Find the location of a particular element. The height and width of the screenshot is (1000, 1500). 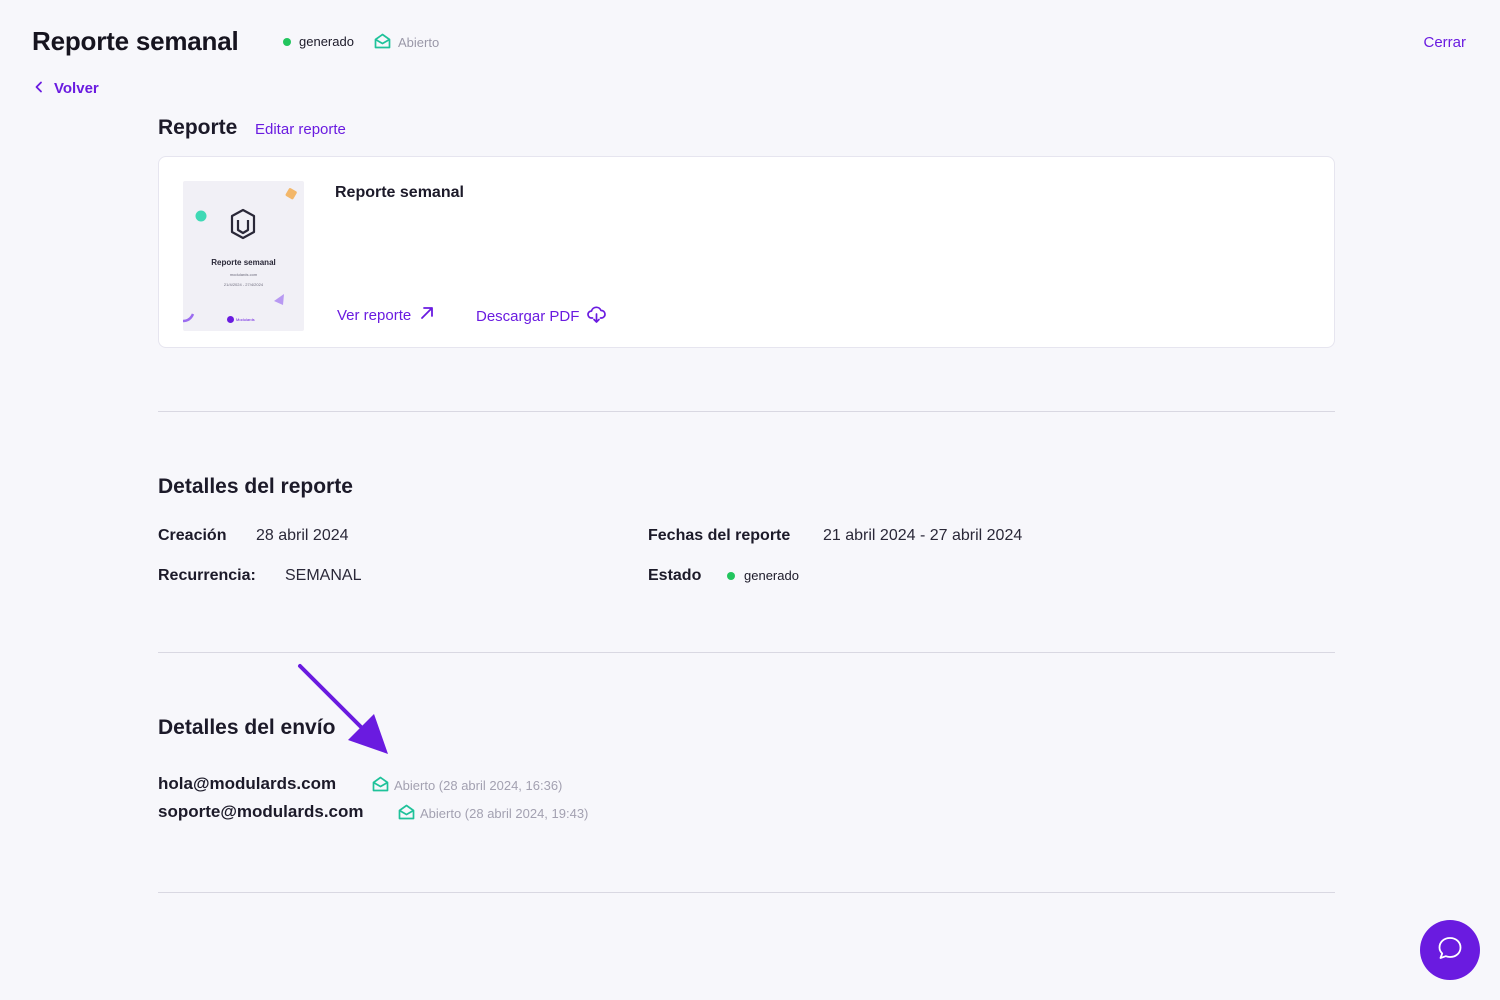

recurrence-value: SEMANAL is located at coordinates (323, 575).